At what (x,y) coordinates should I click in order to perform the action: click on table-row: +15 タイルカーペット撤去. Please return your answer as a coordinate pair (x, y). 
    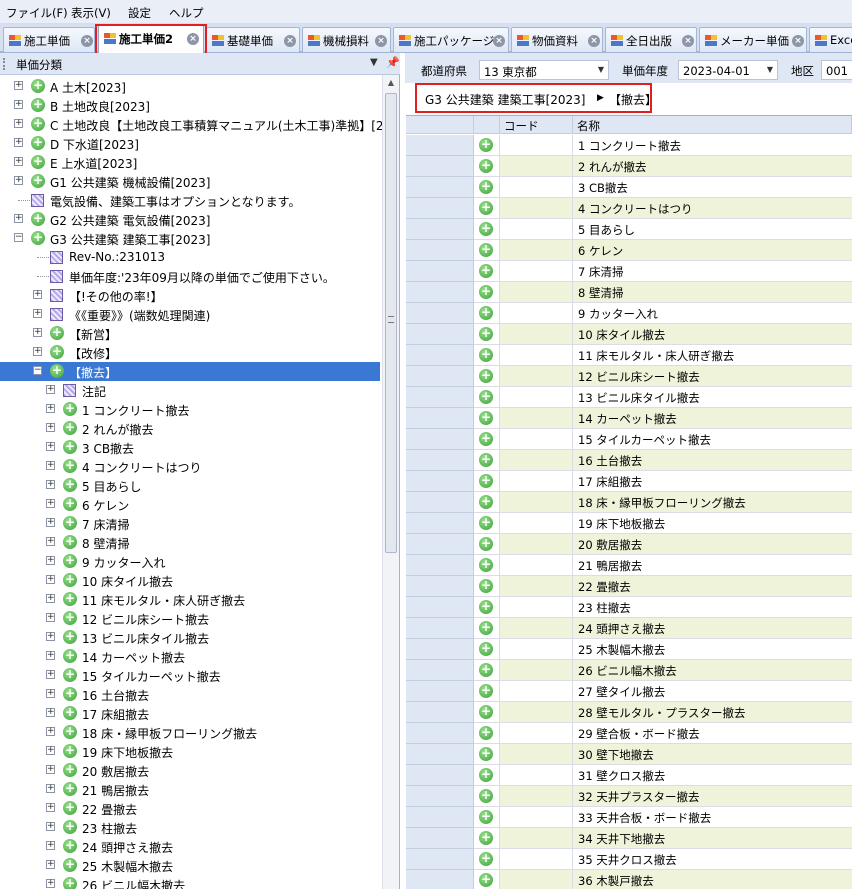
    Looking at the image, I should click on (629, 439).